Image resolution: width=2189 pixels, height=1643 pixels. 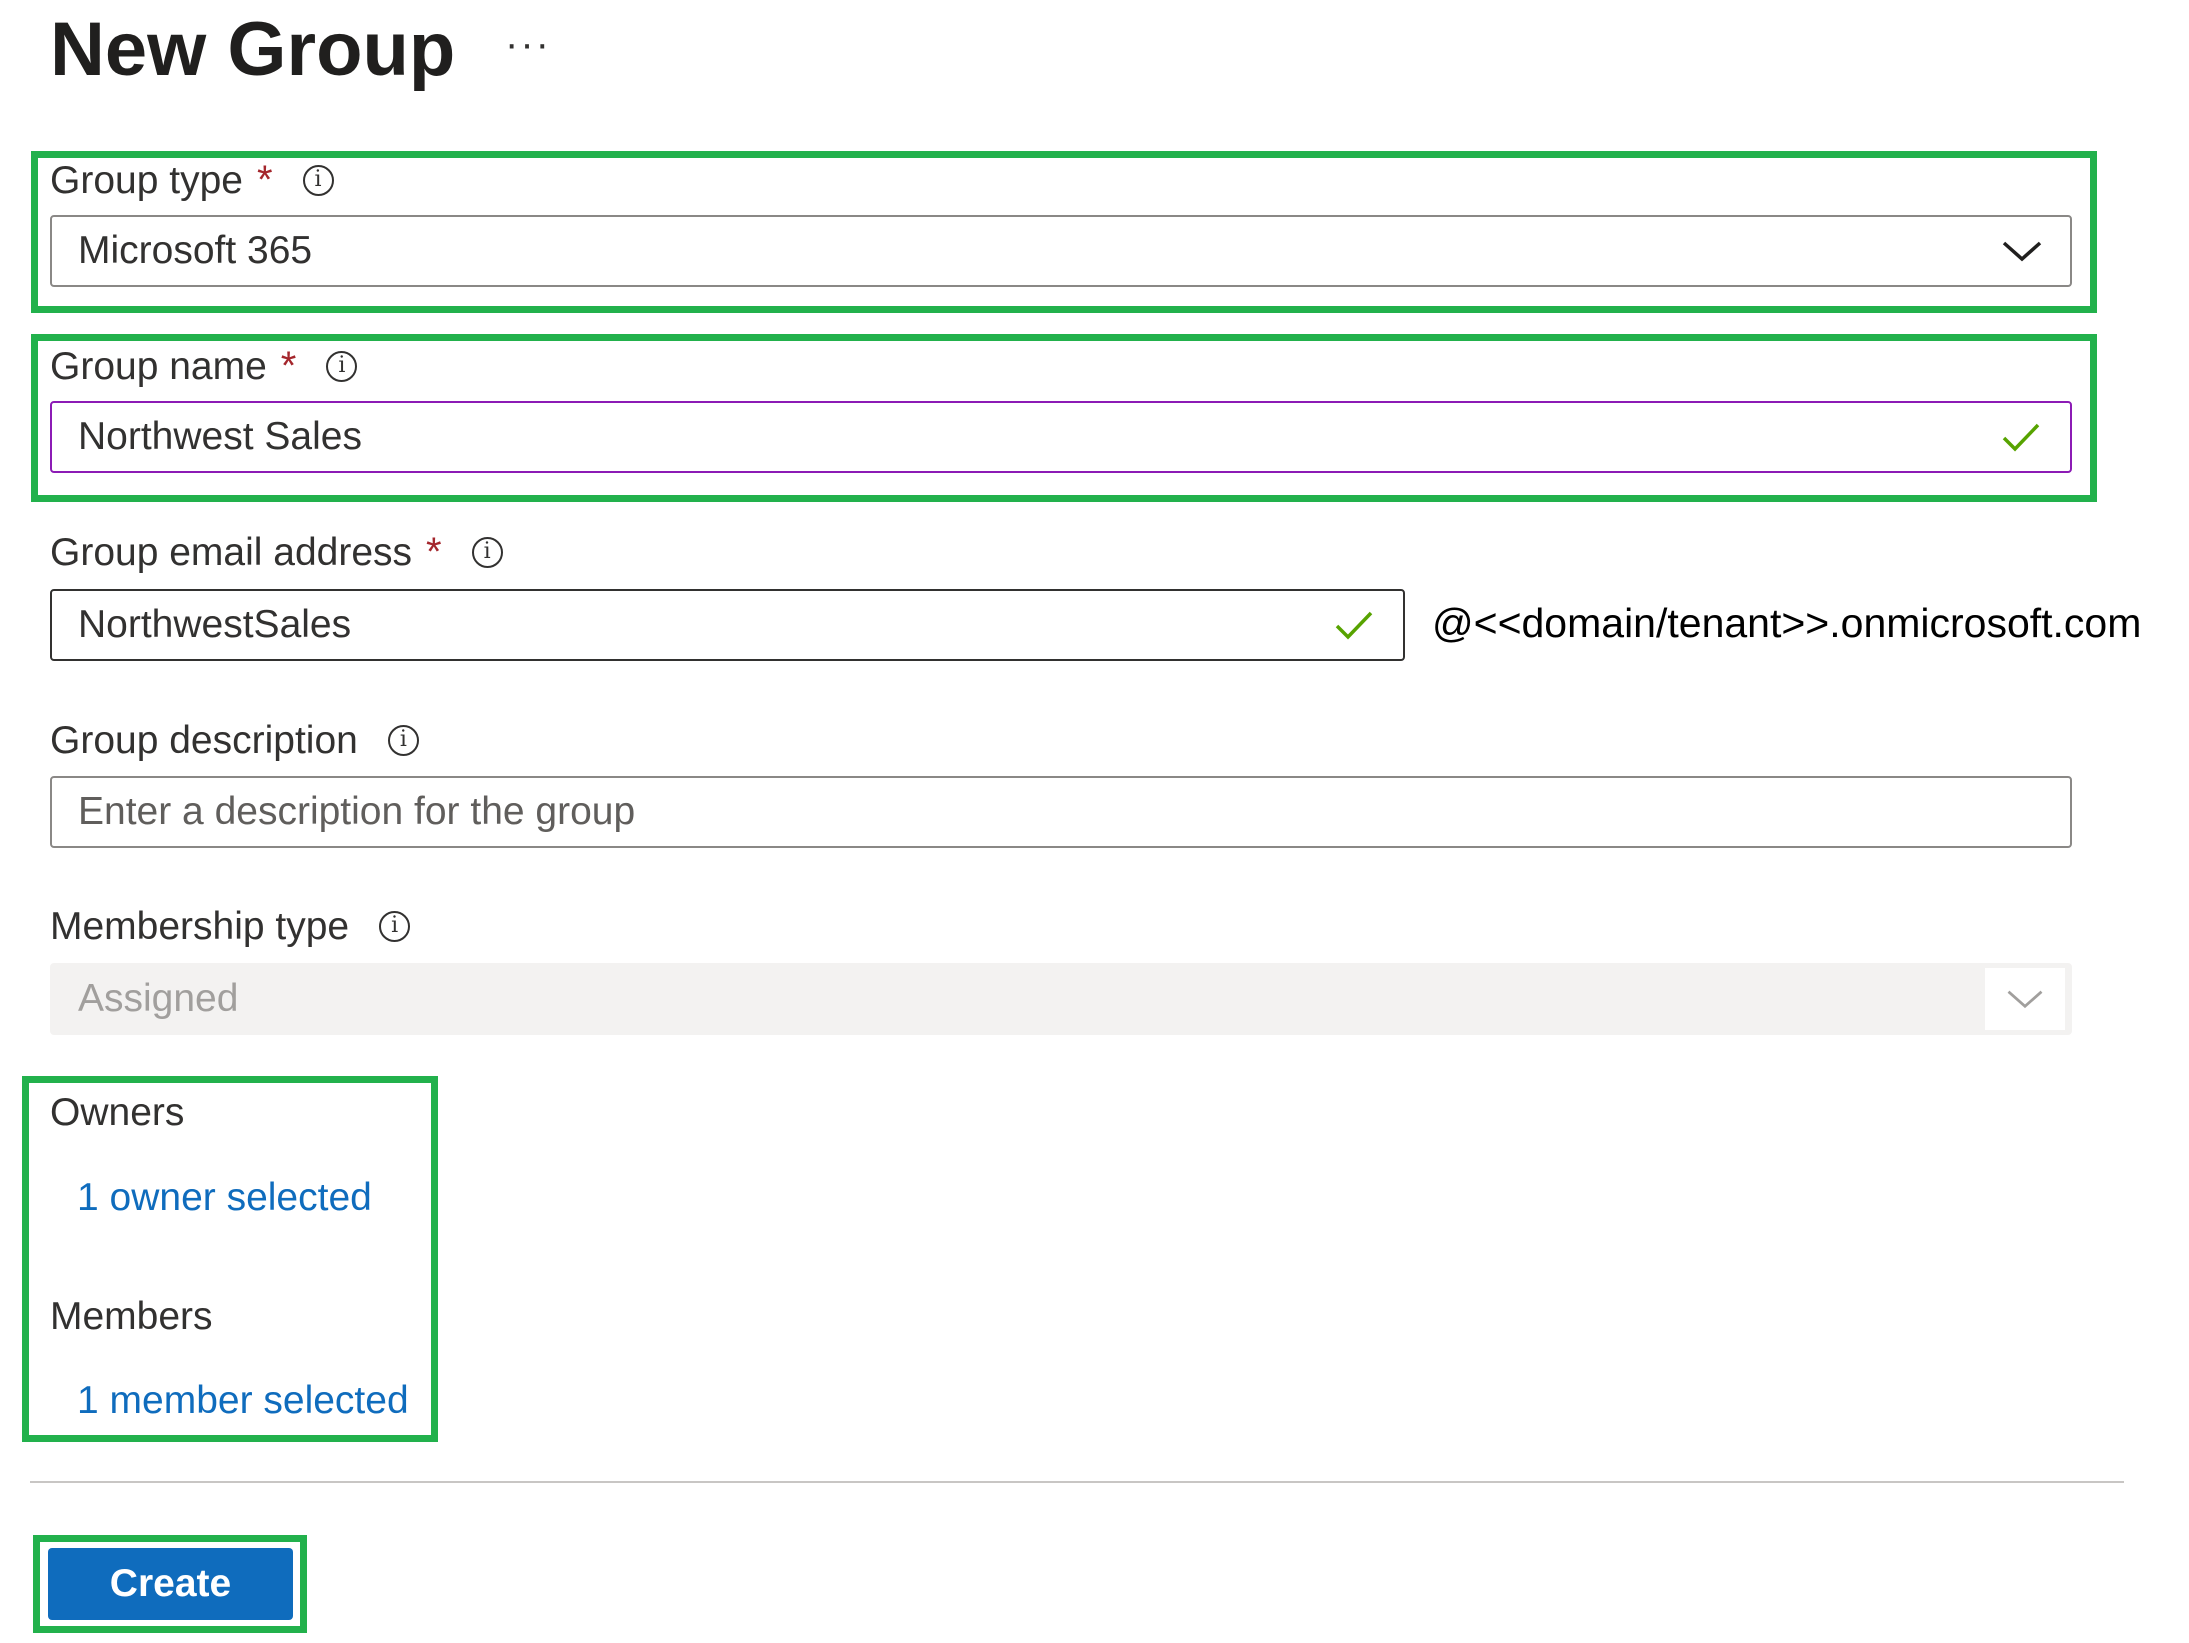 What do you see at coordinates (1061, 999) in the screenshot?
I see `membership-type-dropdown: Assigned` at bounding box center [1061, 999].